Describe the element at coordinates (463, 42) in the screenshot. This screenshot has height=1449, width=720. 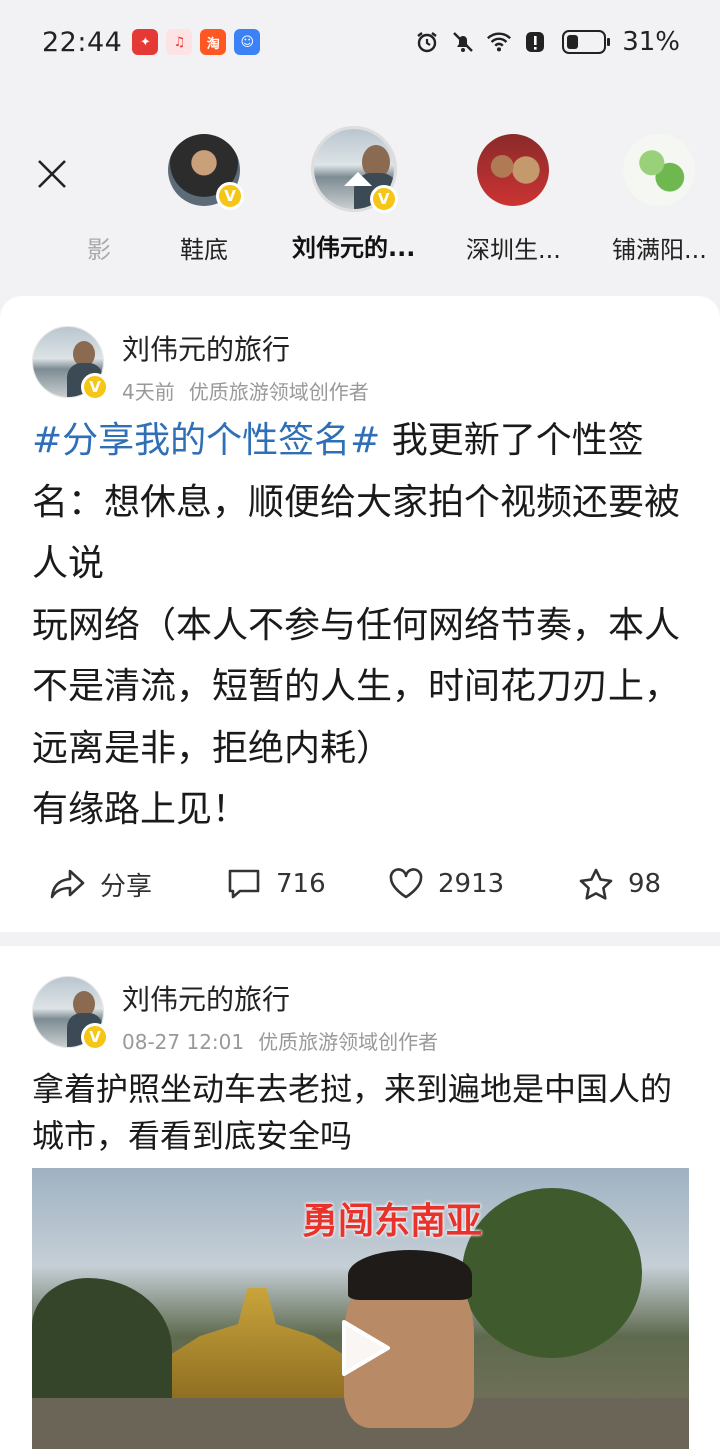
I see `mute-icon` at that location.